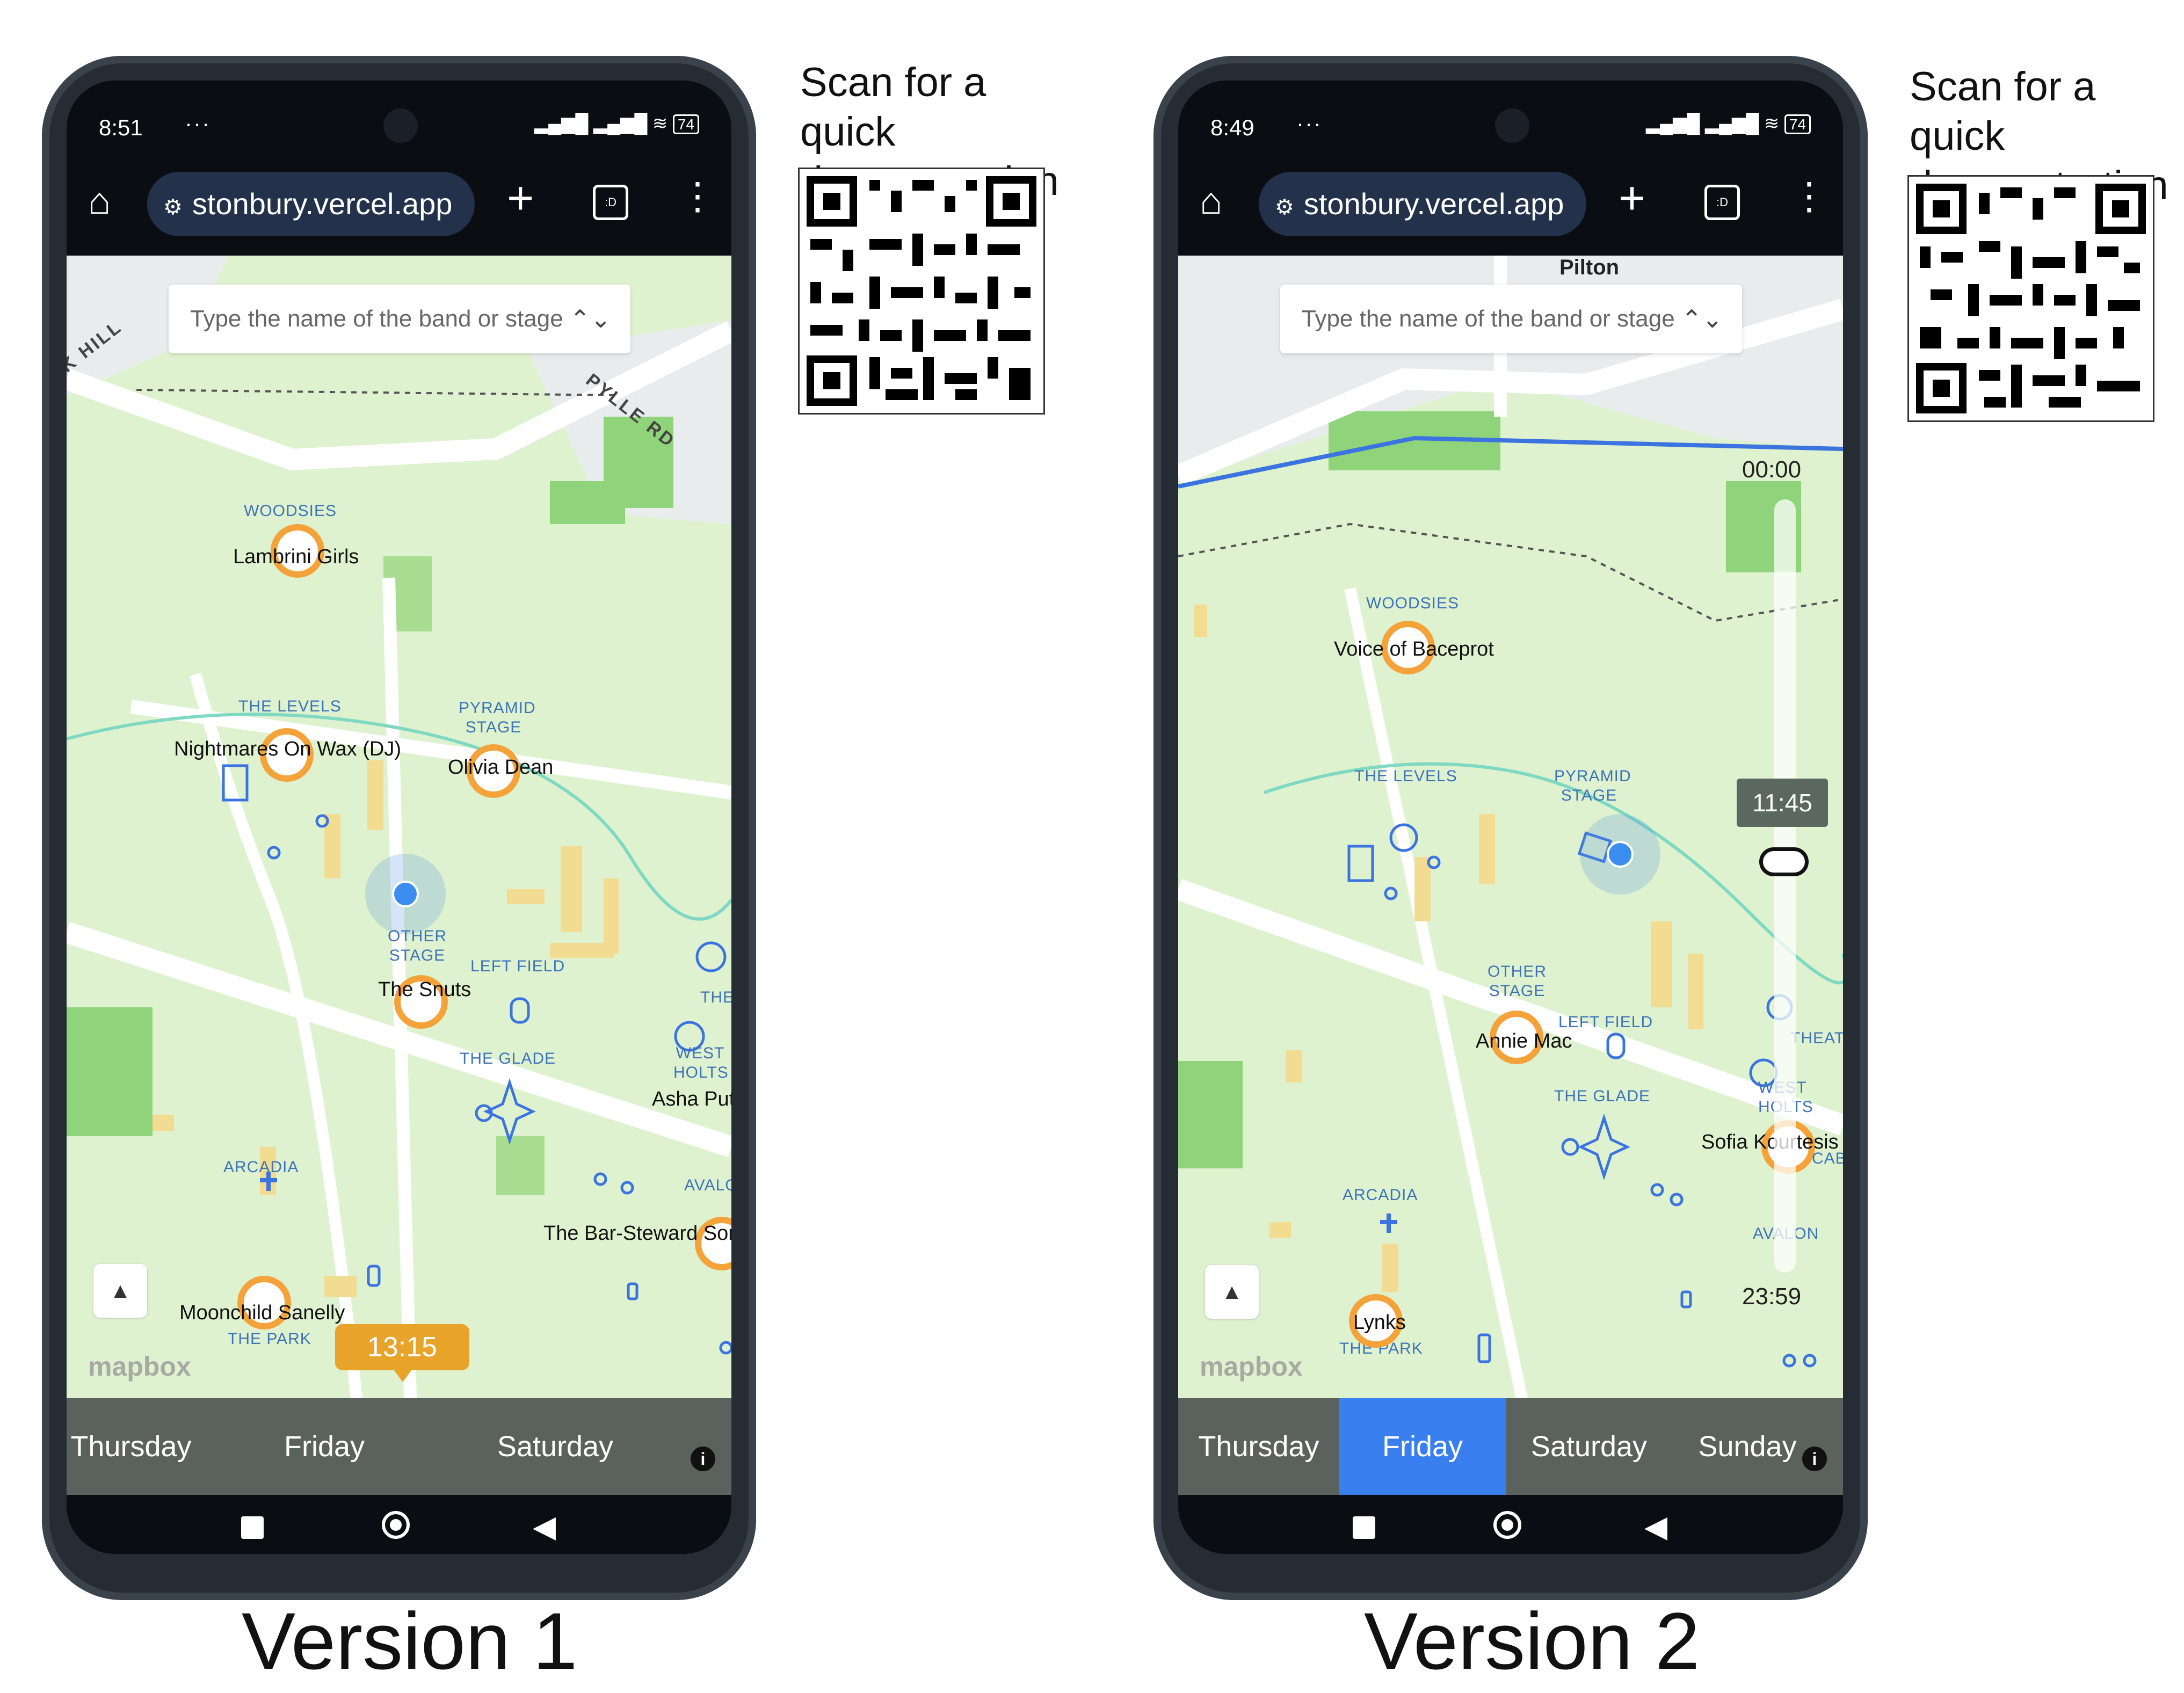 The height and width of the screenshot is (1693, 2184). Describe the element at coordinates (1783, 803) in the screenshot. I see `slider-current-time: 11:45` at that location.